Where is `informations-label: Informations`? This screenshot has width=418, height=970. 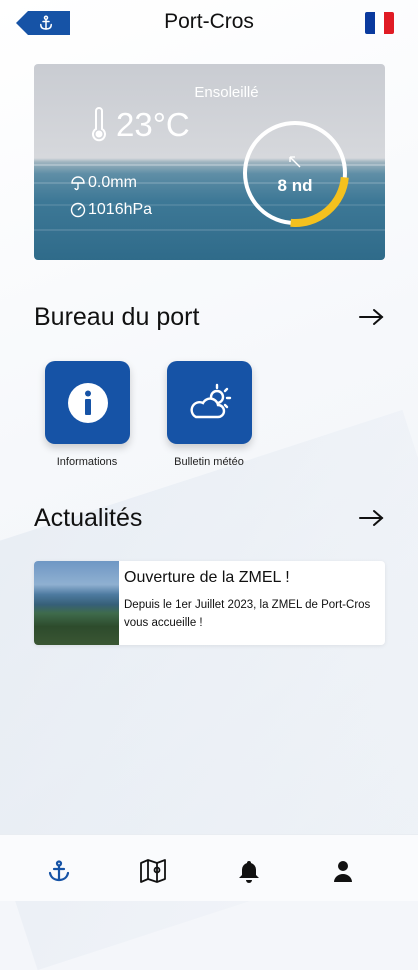
informations-label: Informations is located at coordinates (87, 462).